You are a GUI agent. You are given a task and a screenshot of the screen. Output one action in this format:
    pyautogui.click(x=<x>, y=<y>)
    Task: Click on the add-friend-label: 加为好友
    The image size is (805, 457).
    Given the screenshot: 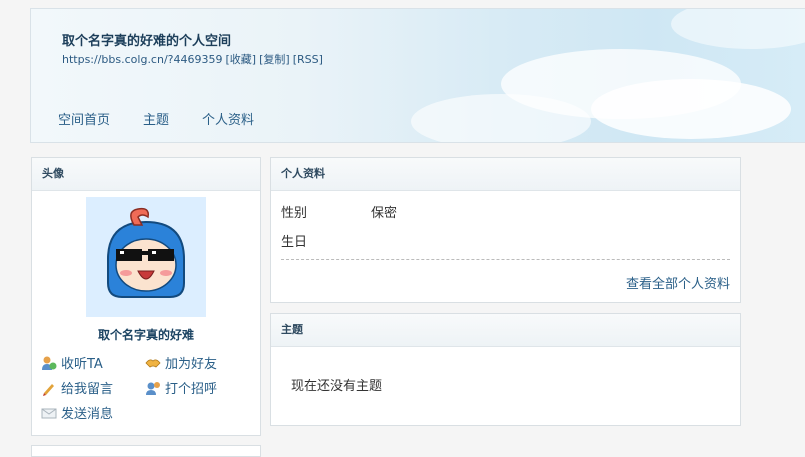 What is the action you would take?
    pyautogui.click(x=191, y=364)
    